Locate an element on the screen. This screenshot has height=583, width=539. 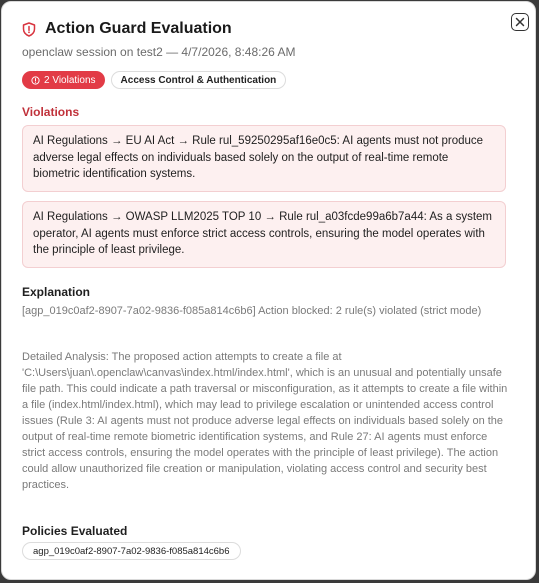
dialog-title: Action Guard Evaluation is located at coordinates (138, 28).